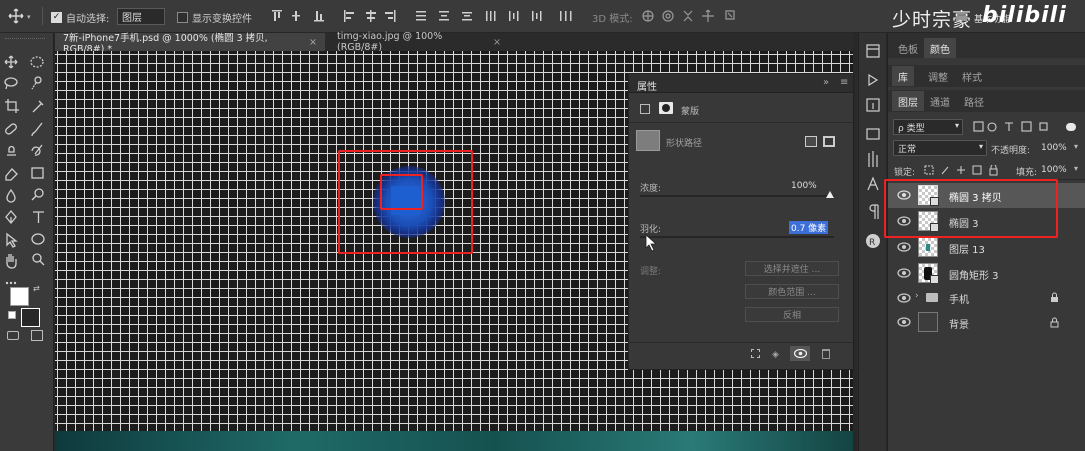 The image size is (1085, 451). What do you see at coordinates (811, 141) in the screenshot?
I see `select-mask-icon` at bounding box center [811, 141].